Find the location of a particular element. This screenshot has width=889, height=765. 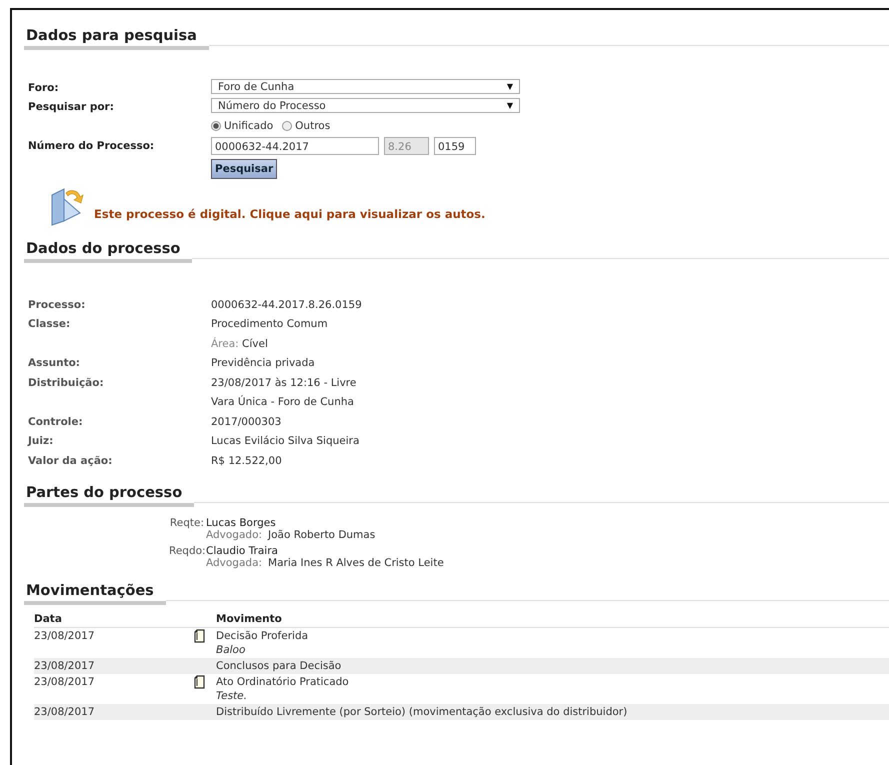

field-label: Pesquisar por: is located at coordinates (71, 106).